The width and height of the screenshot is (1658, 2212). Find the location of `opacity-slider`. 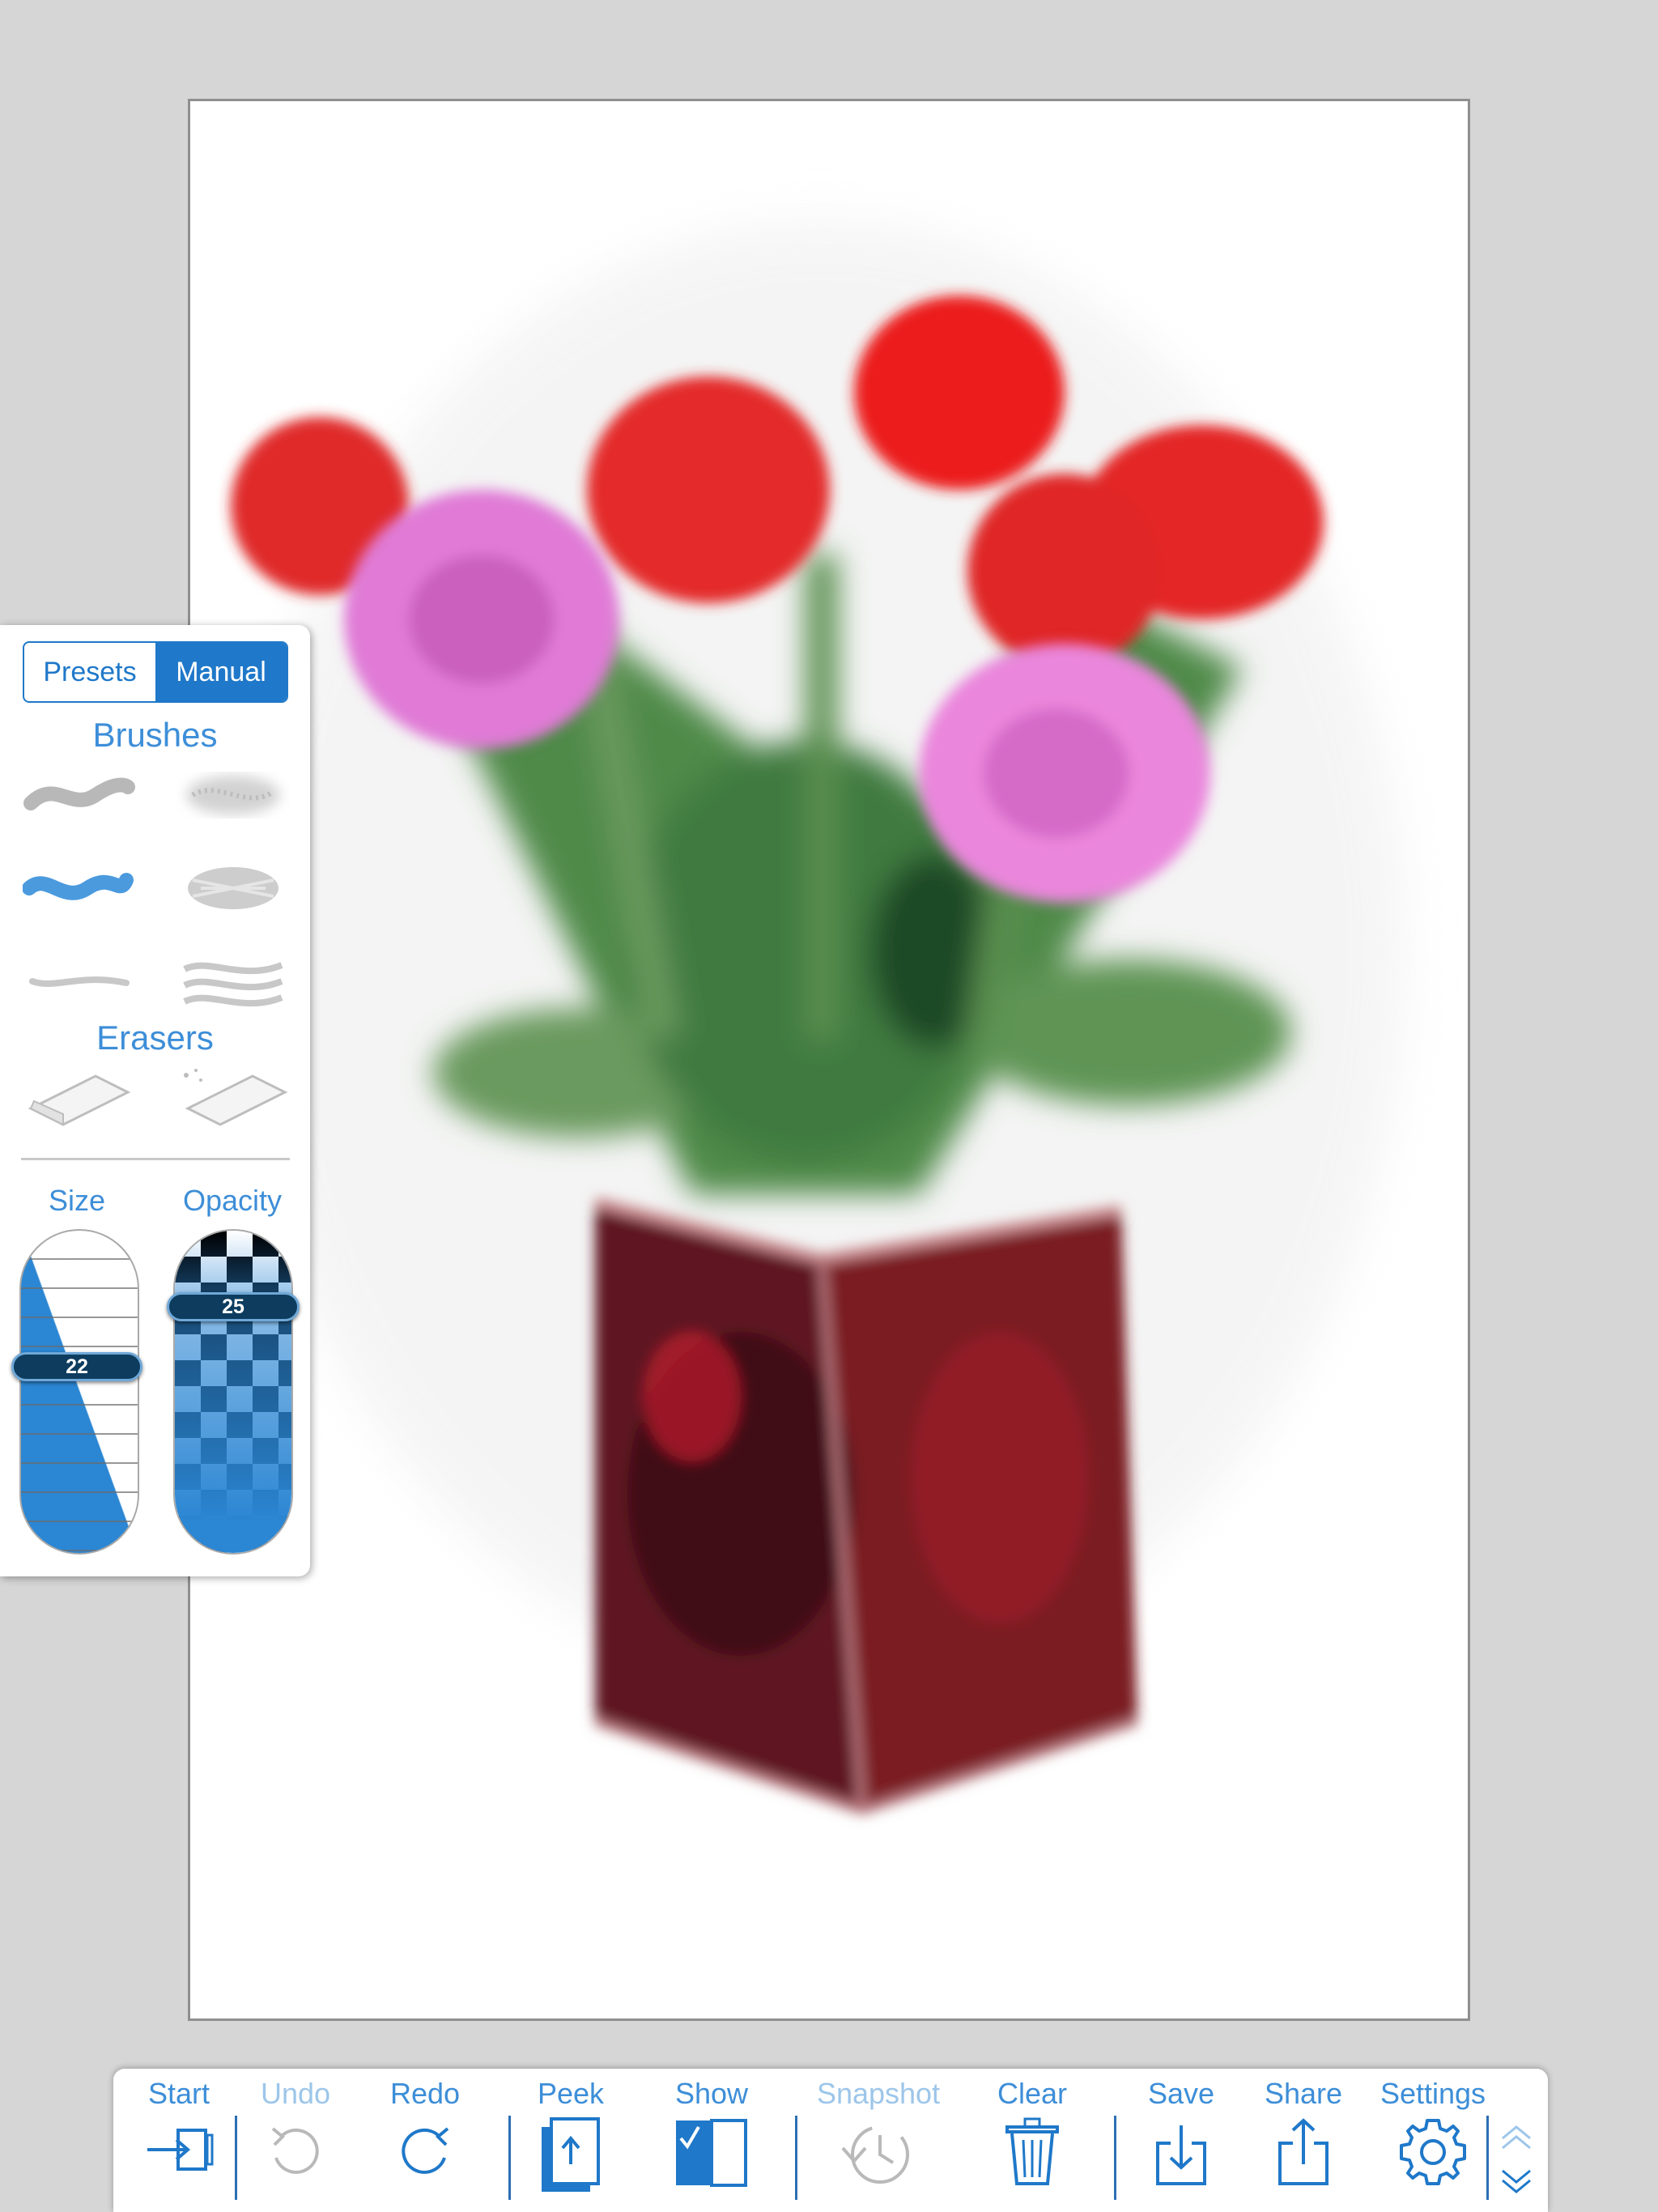

opacity-slider is located at coordinates (233, 1392).